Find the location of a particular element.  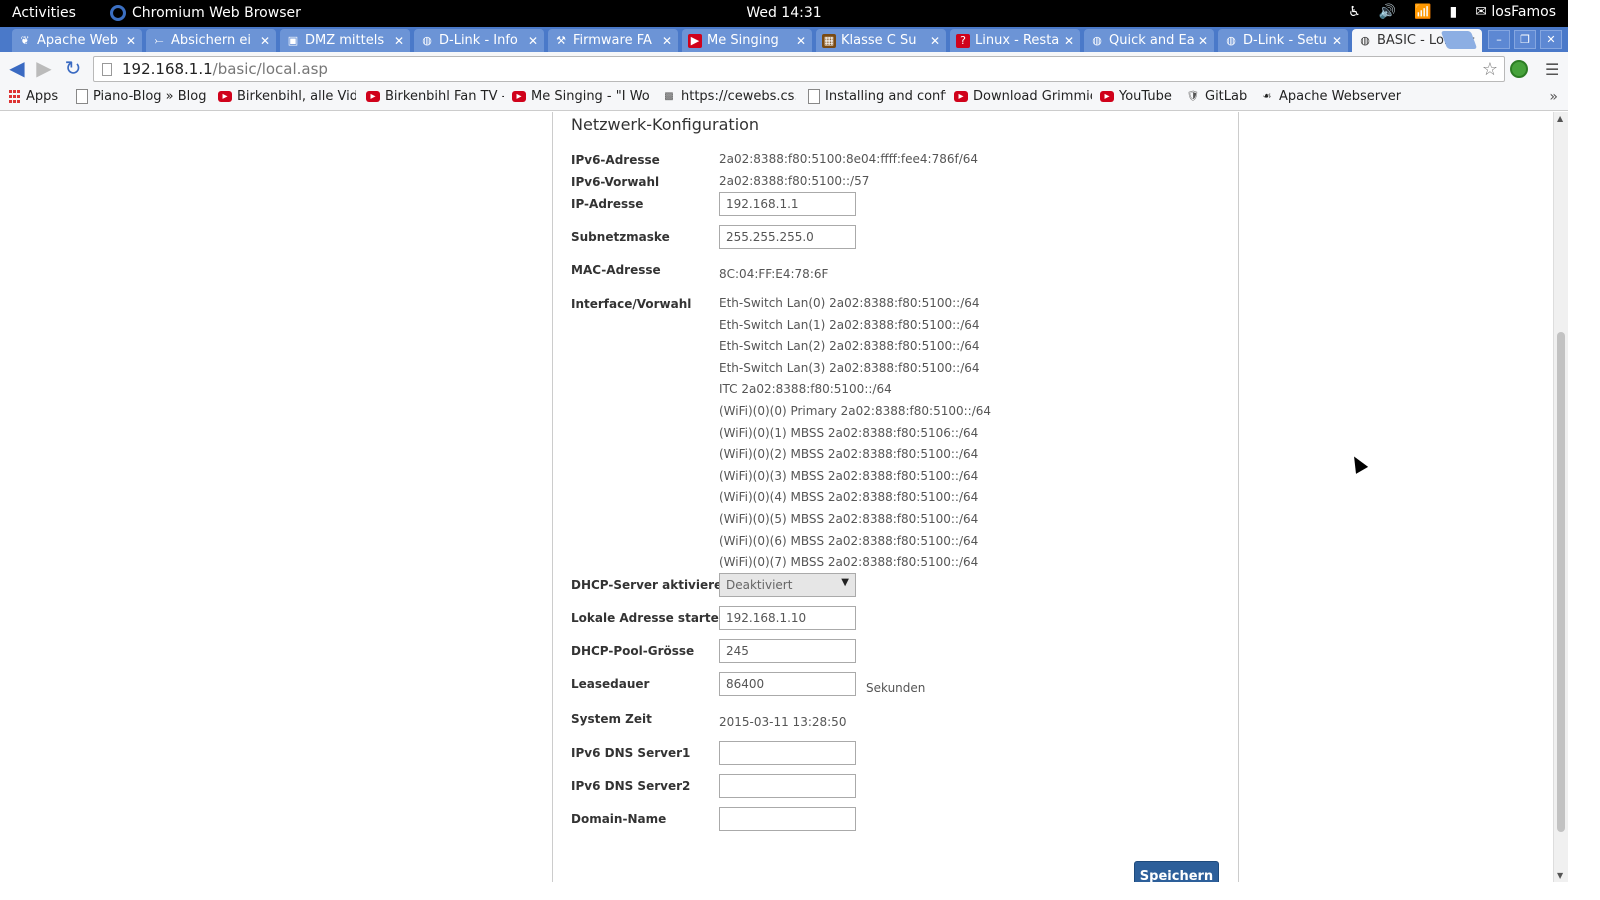

bookmark-1: Apps is located at coordinates (33, 96).